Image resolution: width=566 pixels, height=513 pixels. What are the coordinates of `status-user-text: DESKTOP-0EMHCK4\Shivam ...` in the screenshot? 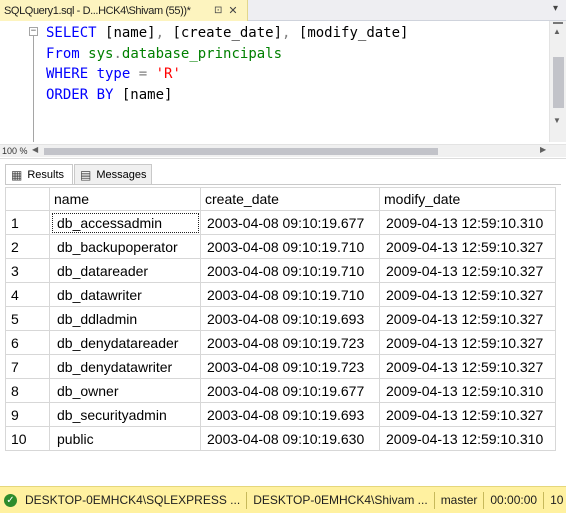 It's located at (340, 500).